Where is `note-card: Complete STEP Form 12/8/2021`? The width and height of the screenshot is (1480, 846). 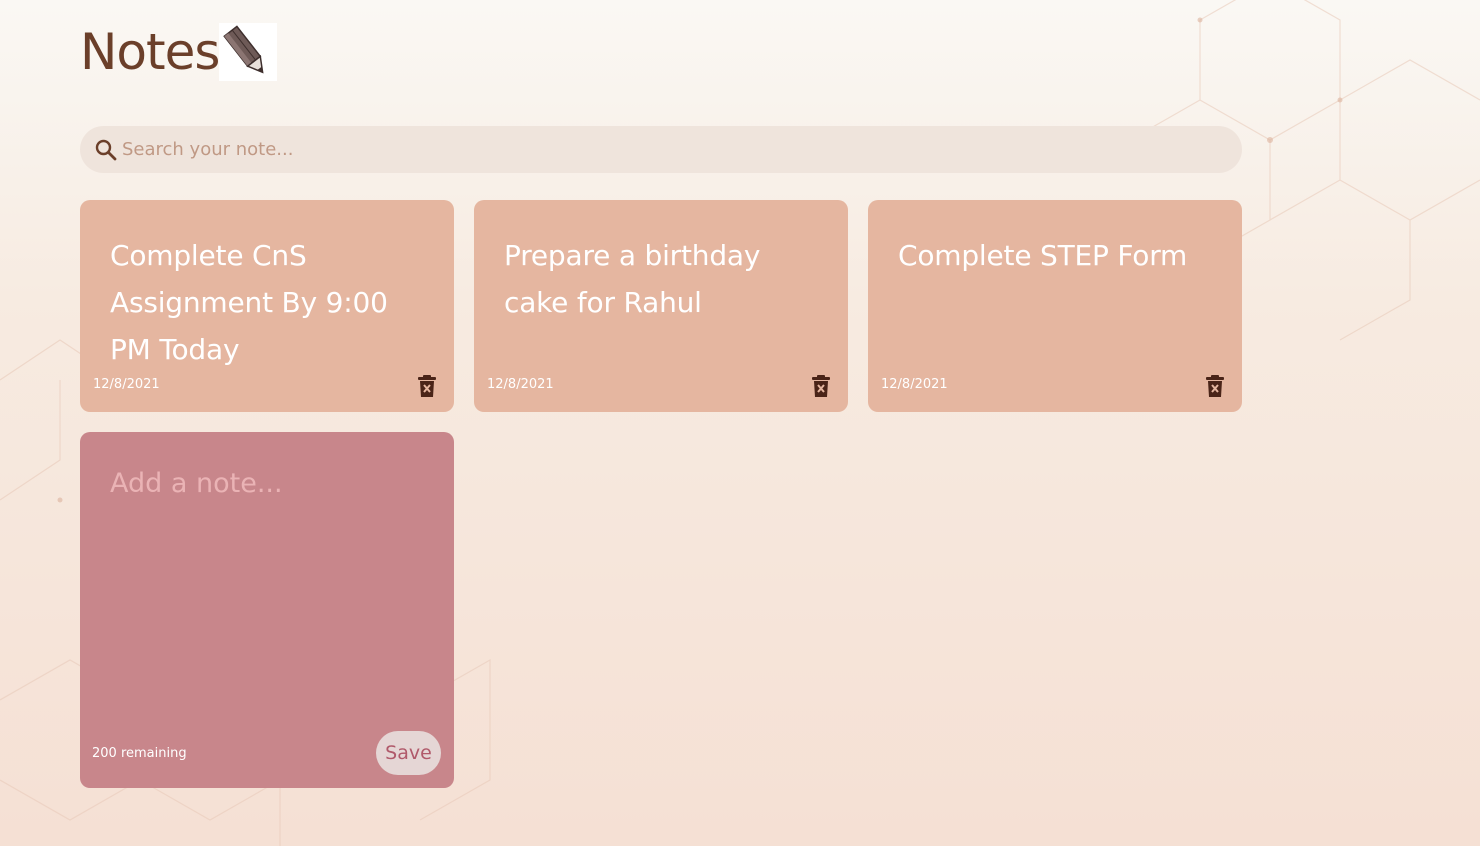
note-card: Complete STEP Form 12/8/2021 is located at coordinates (1055, 306).